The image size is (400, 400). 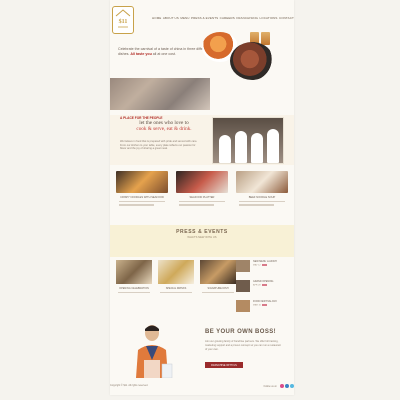 What do you see at coordinates (262, 197) in the screenshot?
I see `menu-card-title: BEEF NOODLE SOUP` at bounding box center [262, 197].